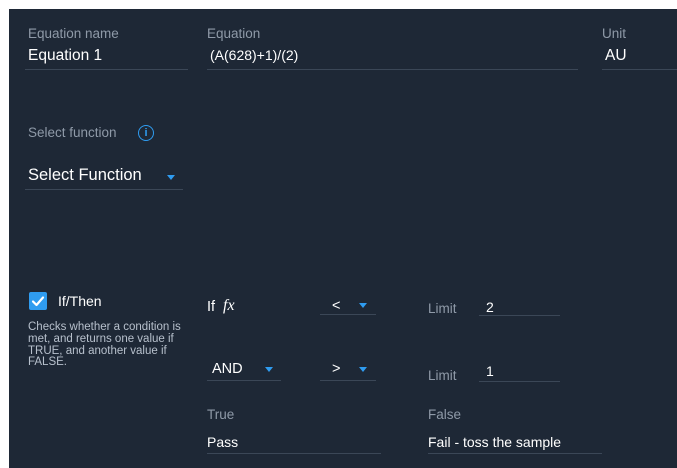  Describe the element at coordinates (519, 315) in the screenshot. I see `limit-1-underline` at that location.